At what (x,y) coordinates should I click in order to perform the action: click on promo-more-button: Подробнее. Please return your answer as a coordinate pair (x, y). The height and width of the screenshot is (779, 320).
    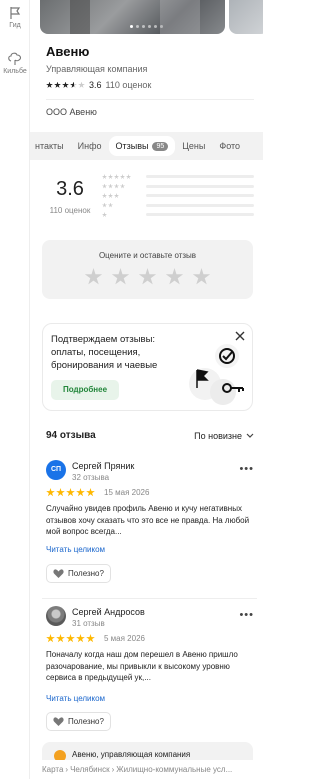
    Looking at the image, I should click on (85, 390).